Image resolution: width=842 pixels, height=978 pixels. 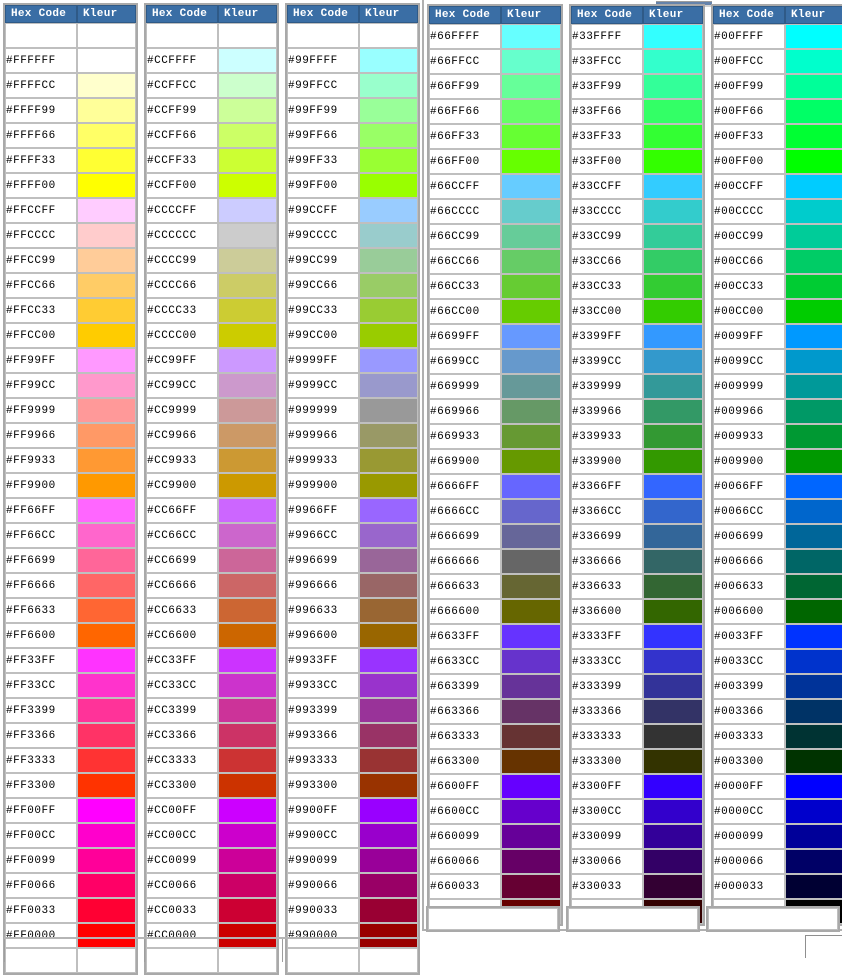 What do you see at coordinates (211, 360) in the screenshot?
I see `table-row: #CC99FF` at bounding box center [211, 360].